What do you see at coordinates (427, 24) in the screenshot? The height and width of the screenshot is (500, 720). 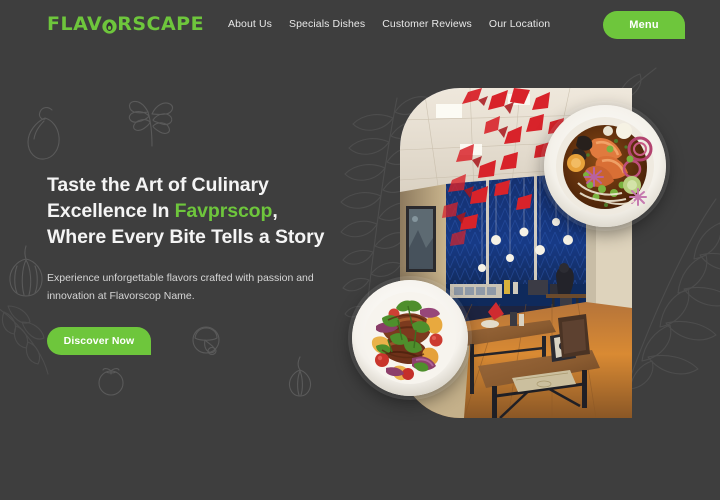 I see `nav-link-customer-reviews: Customer Reviews` at bounding box center [427, 24].